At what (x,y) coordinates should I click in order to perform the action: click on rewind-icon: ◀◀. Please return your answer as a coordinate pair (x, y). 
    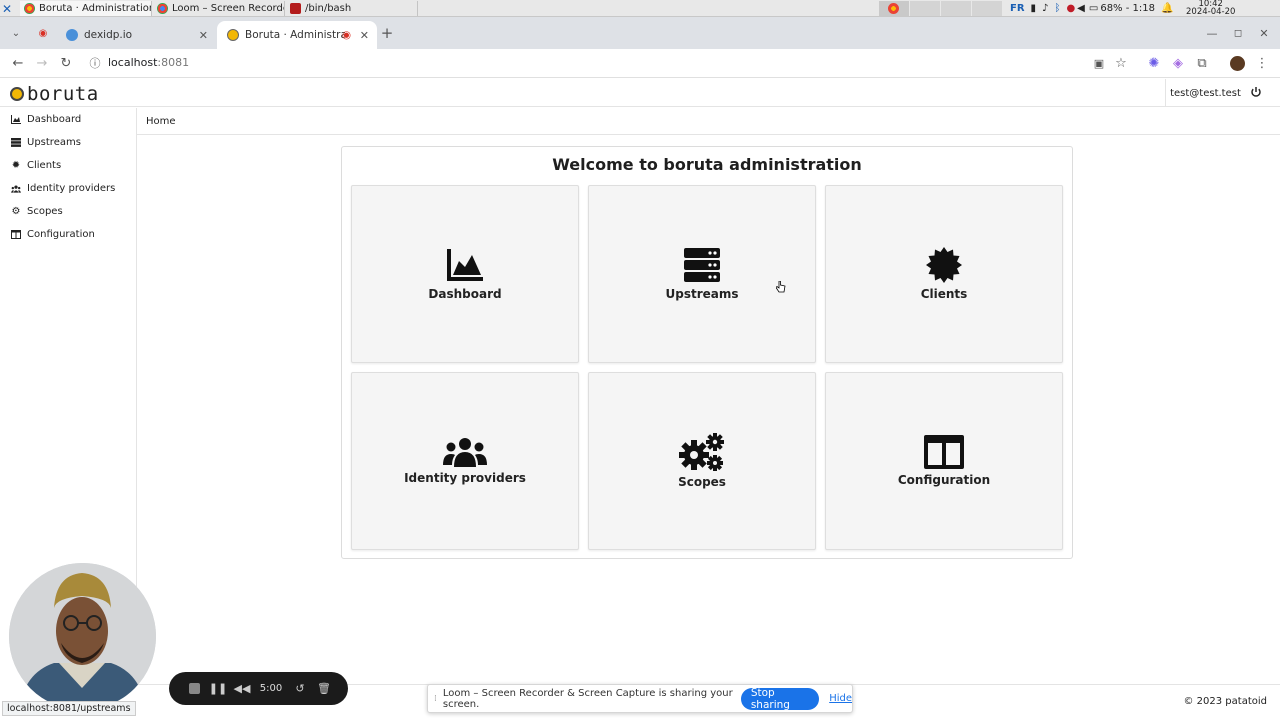
    Looking at the image, I should click on (242, 689).